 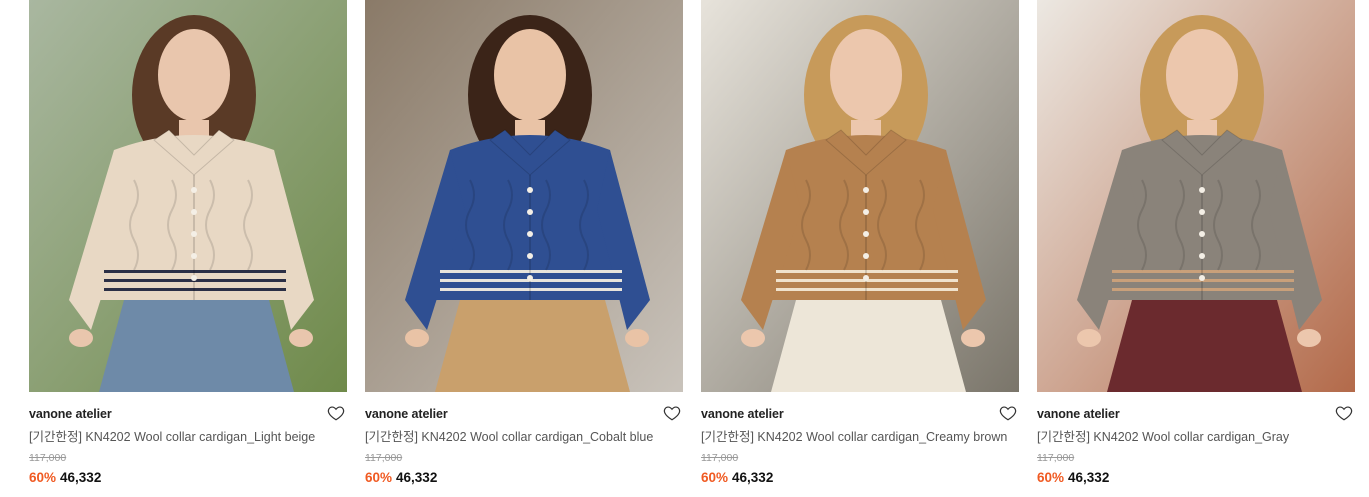 I want to click on product-title: [기간한정] KN4202 Wool collar cardigan_Gray, so click(x=1196, y=437).